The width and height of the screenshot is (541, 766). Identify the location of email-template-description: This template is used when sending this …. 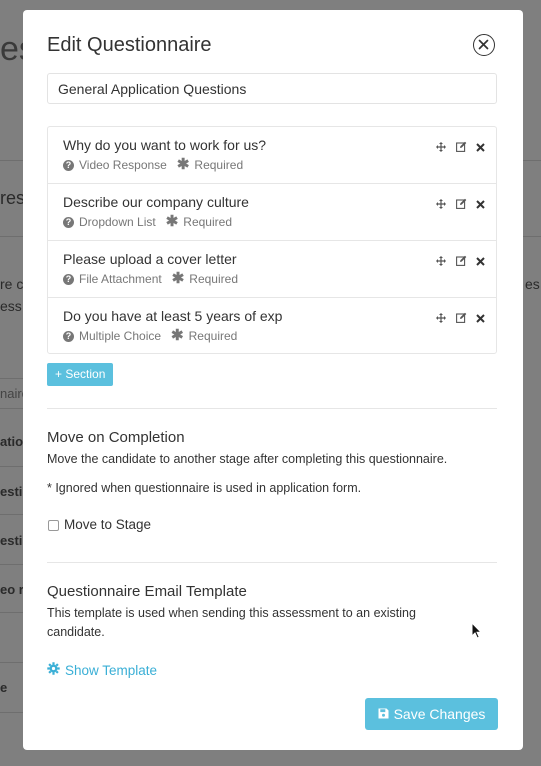
(231, 622).